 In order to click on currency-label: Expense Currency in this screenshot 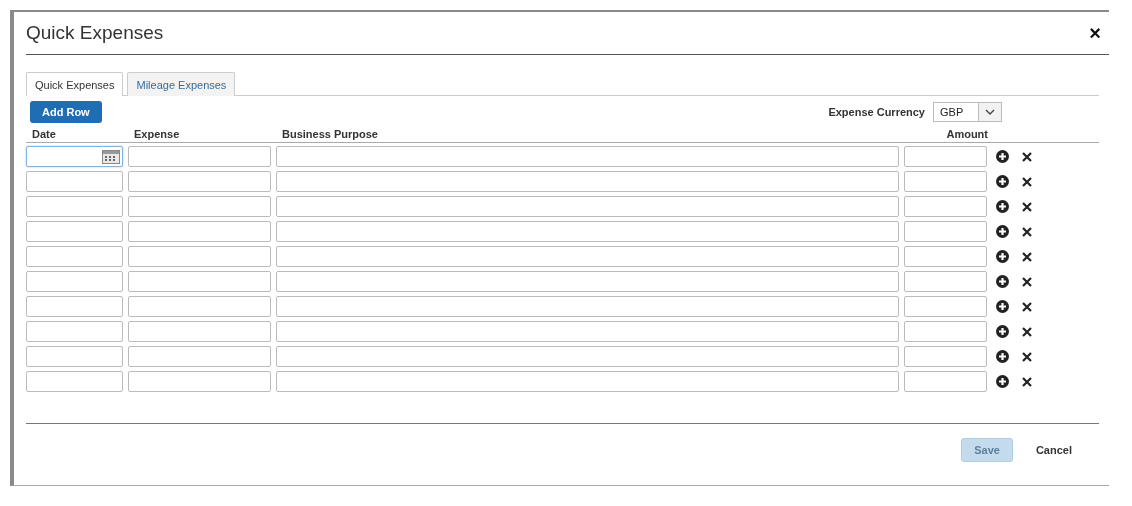, I will do `click(876, 112)`.